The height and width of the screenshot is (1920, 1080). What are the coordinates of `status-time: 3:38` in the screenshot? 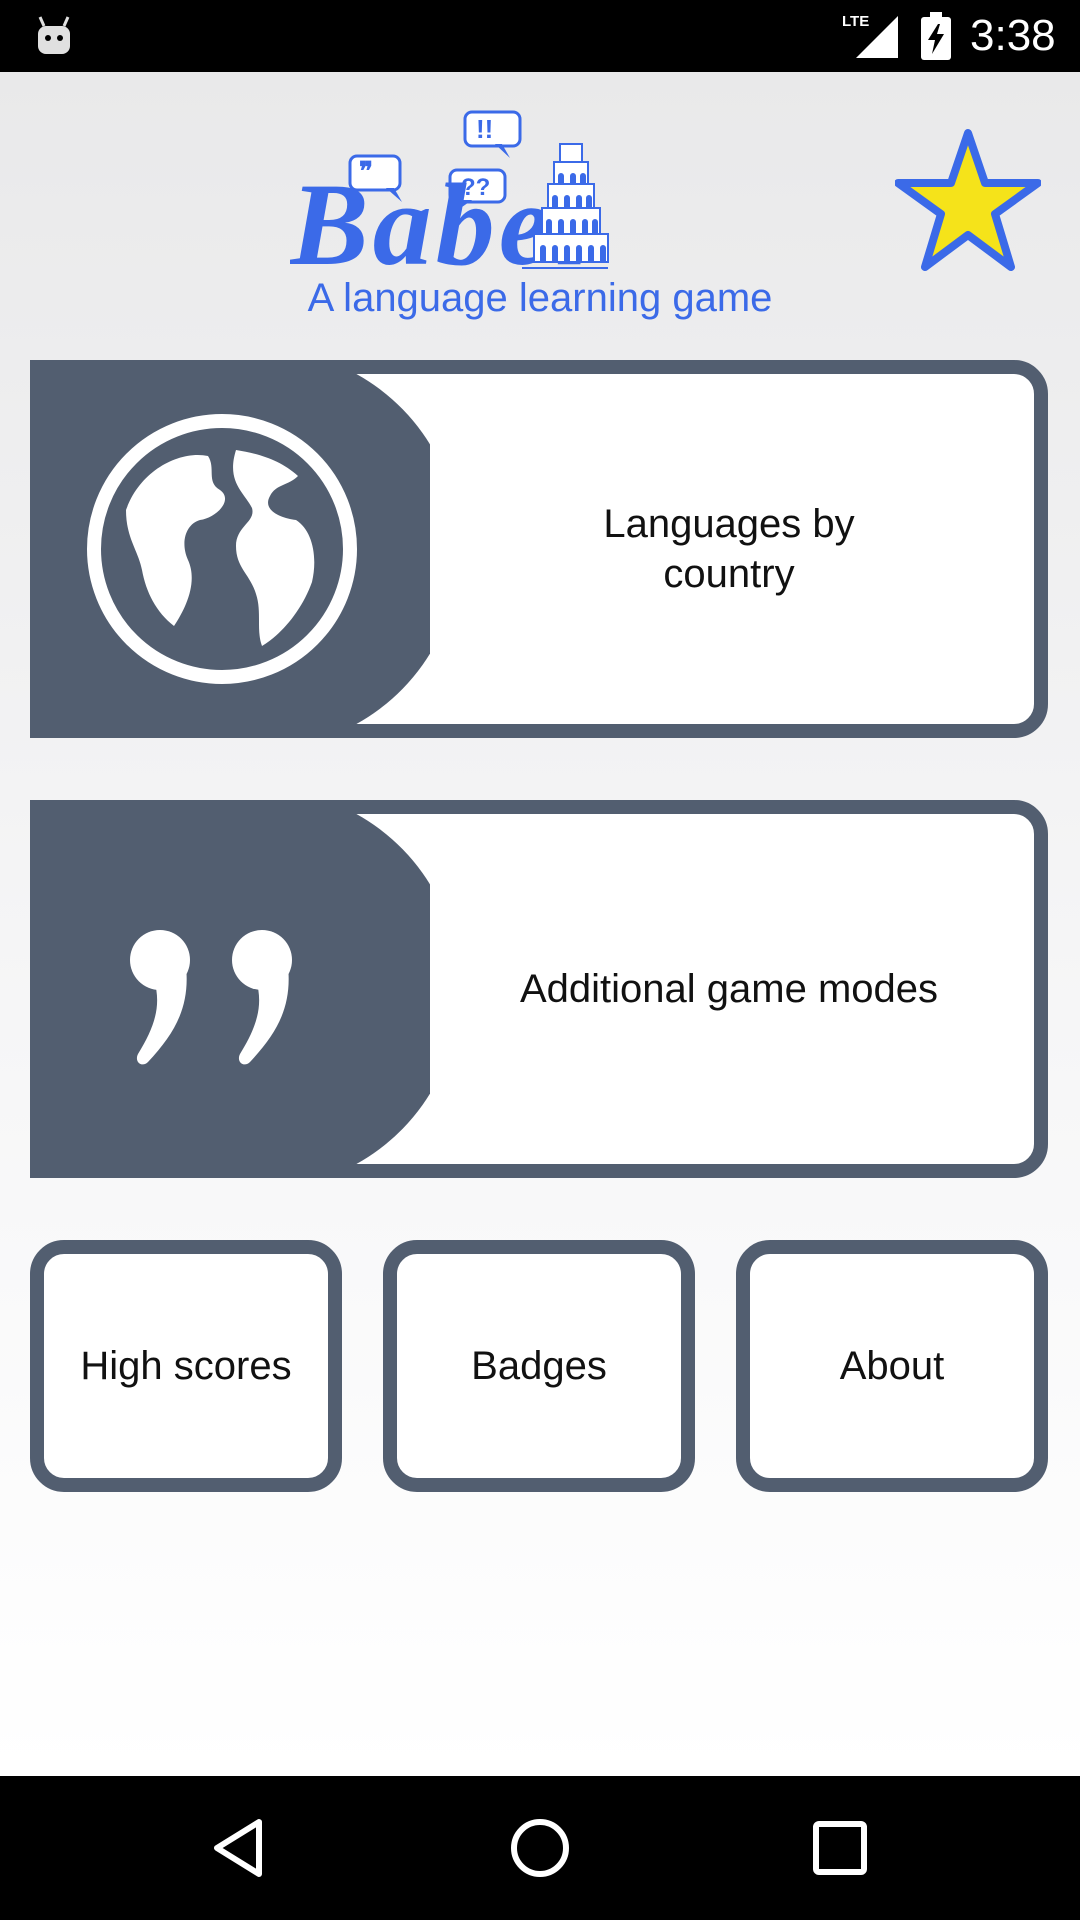 It's located at (1013, 35).